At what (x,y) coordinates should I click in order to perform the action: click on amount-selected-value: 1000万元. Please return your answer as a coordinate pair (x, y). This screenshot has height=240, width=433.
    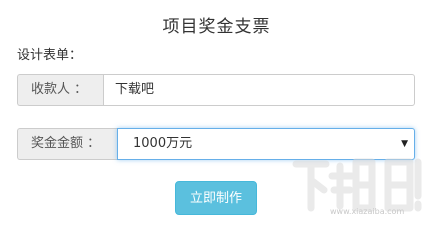
    Looking at the image, I should click on (163, 143).